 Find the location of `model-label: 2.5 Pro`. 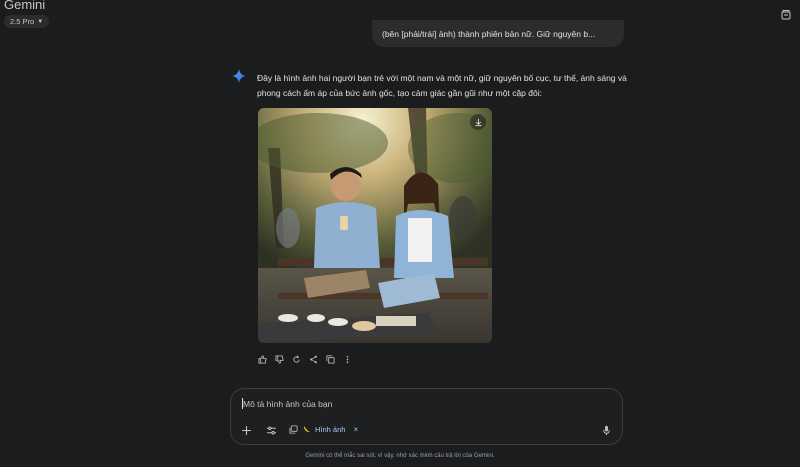

model-label: 2.5 Pro is located at coordinates (22, 21).